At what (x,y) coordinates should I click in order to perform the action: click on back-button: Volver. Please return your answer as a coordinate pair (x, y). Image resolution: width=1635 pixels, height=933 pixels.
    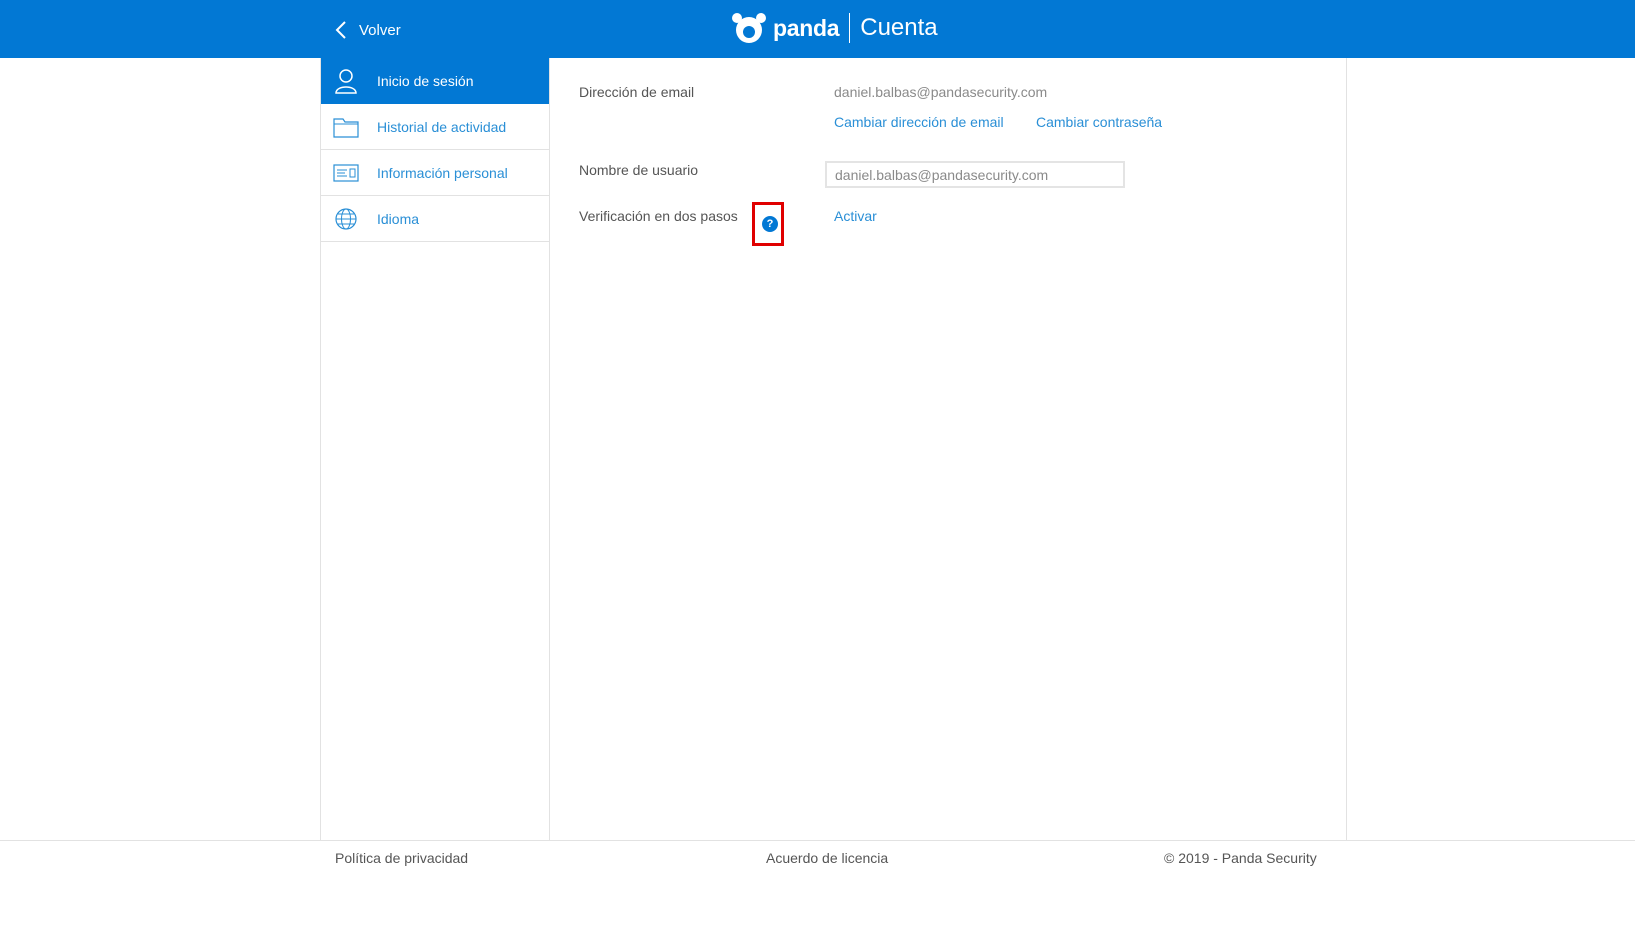
    Looking at the image, I should click on (368, 30).